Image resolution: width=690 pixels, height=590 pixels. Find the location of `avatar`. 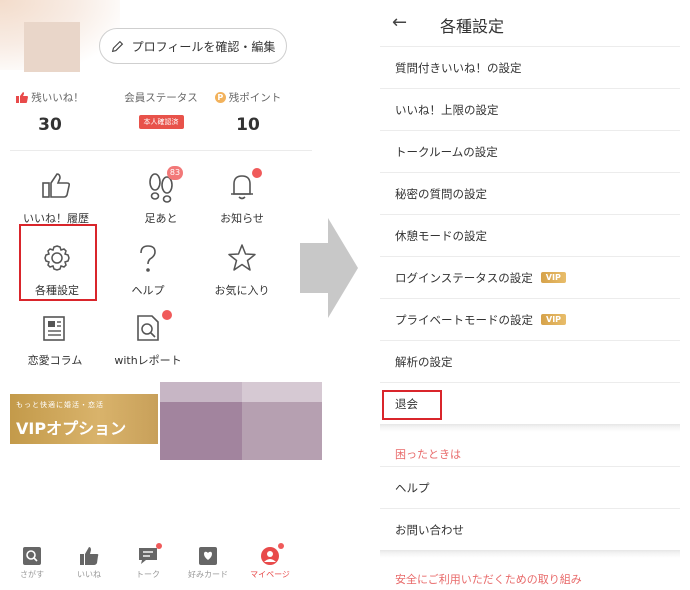

avatar is located at coordinates (52, 47).